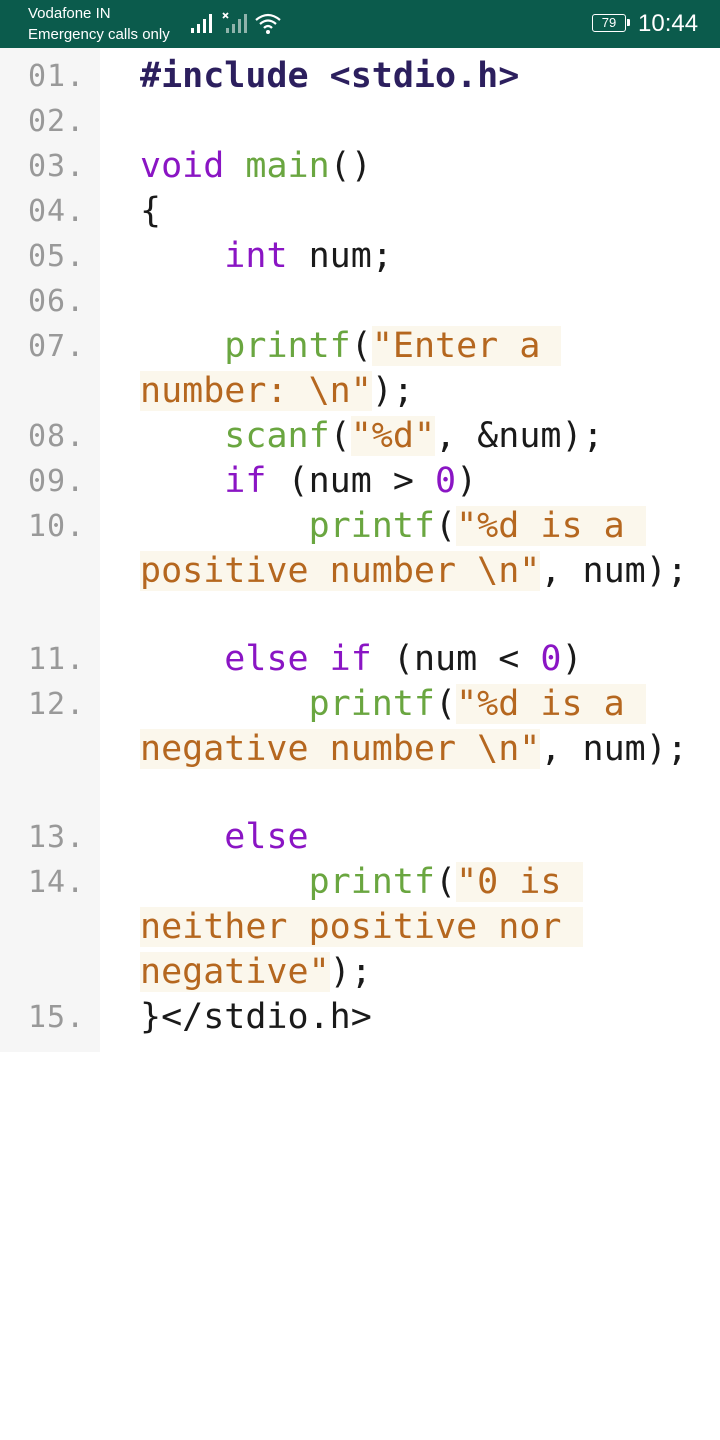 This screenshot has width=720, height=1440. I want to click on line-number: 01., so click(57, 76).